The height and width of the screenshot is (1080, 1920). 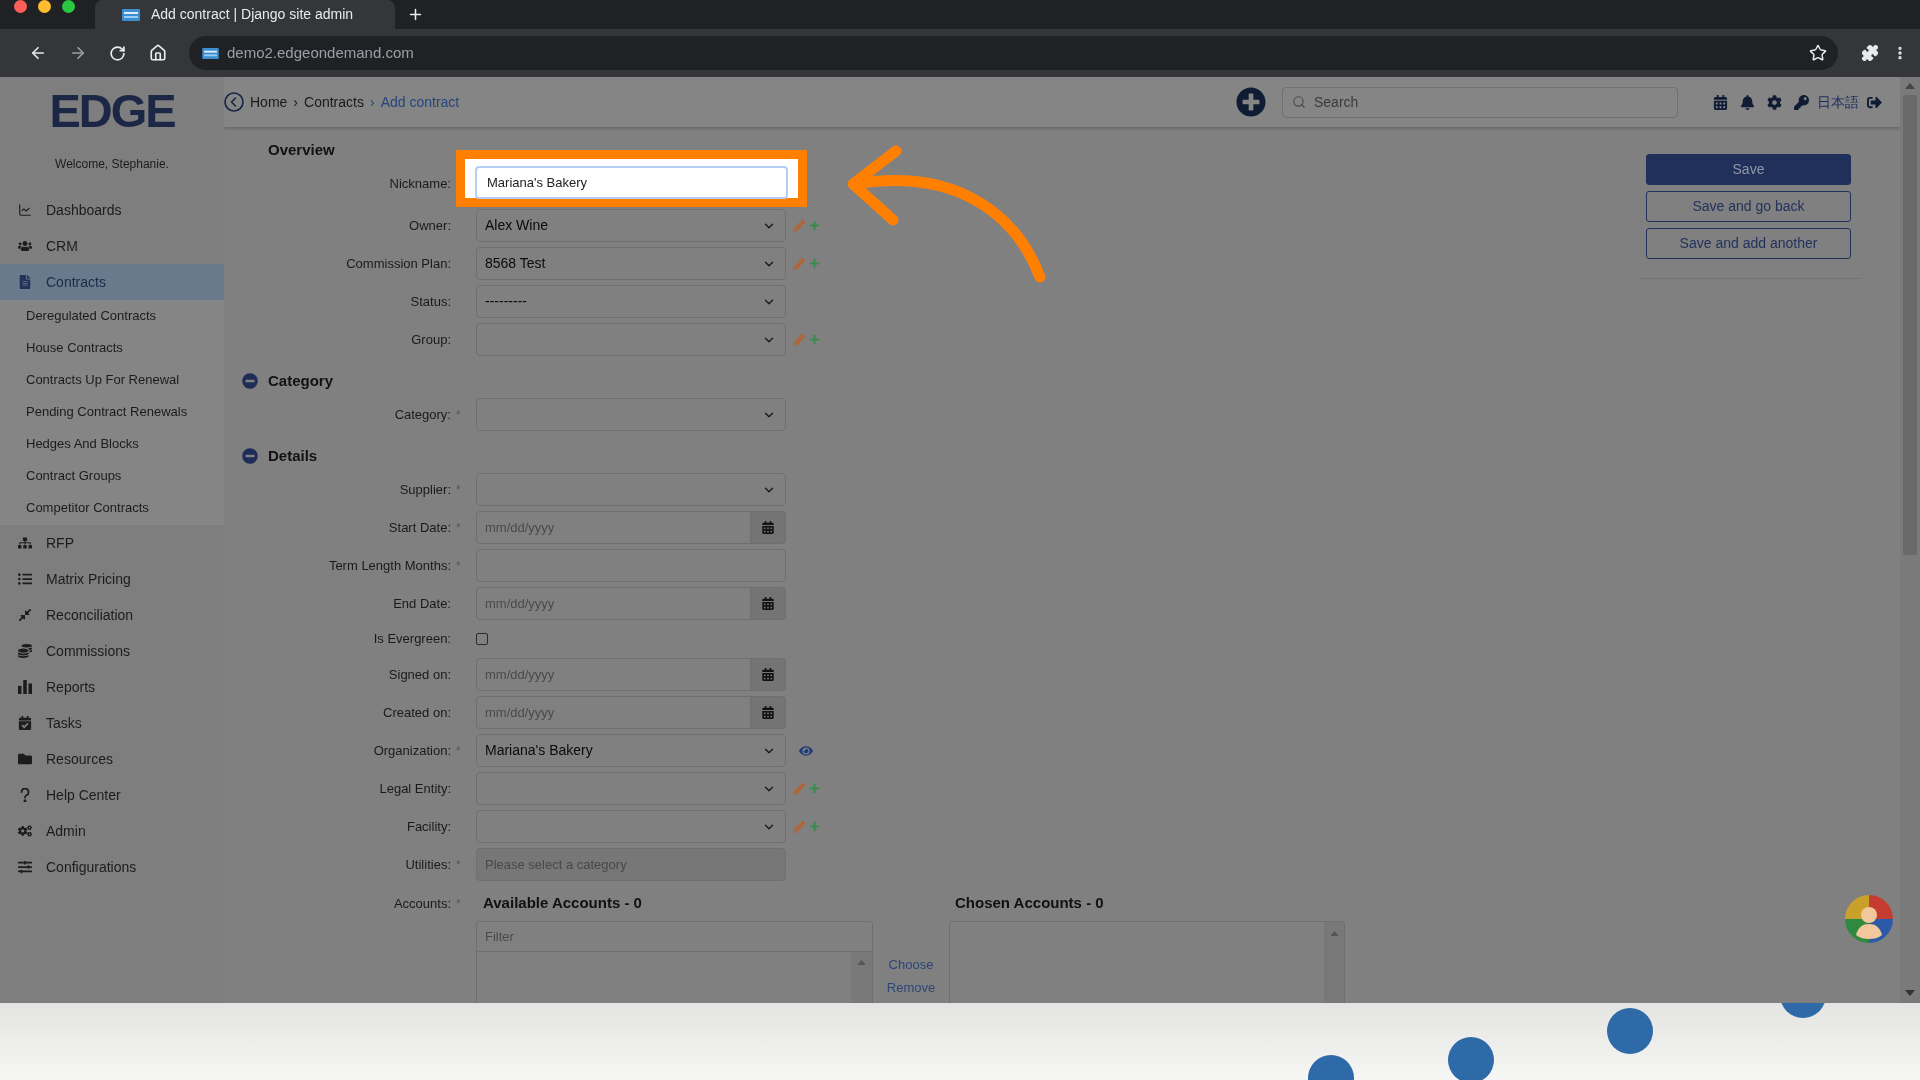 What do you see at coordinates (631, 182) in the screenshot?
I see `text-field: Mariana's Bakery` at bounding box center [631, 182].